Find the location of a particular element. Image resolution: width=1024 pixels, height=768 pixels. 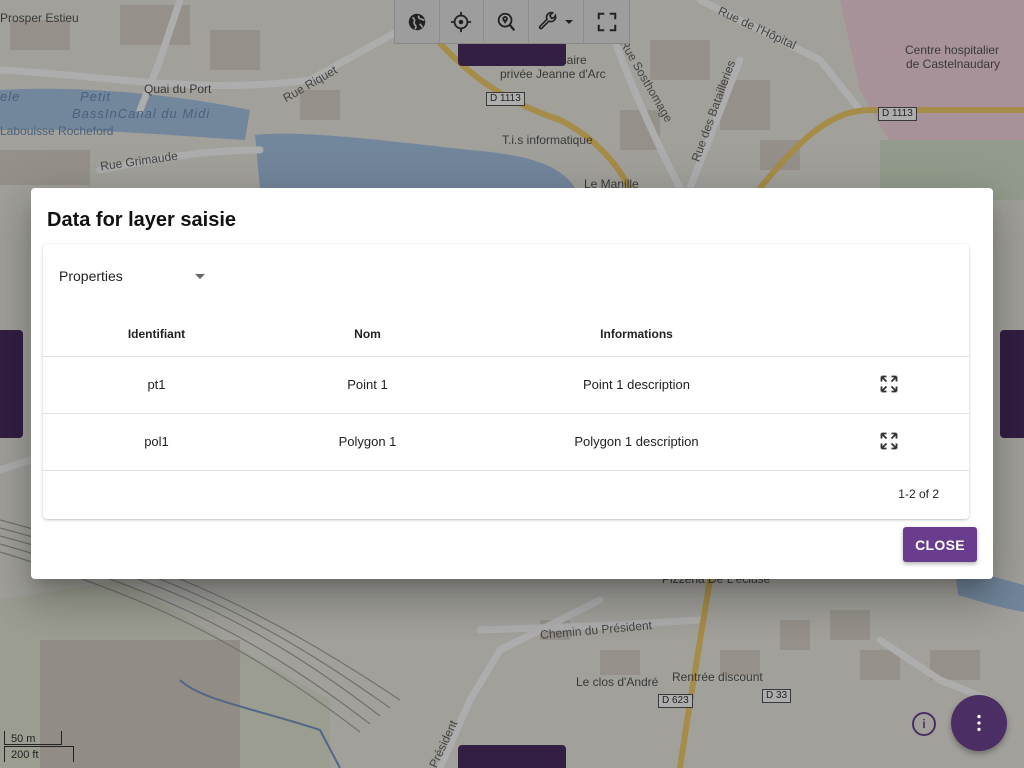

column-header-actions is located at coordinates (888, 334).